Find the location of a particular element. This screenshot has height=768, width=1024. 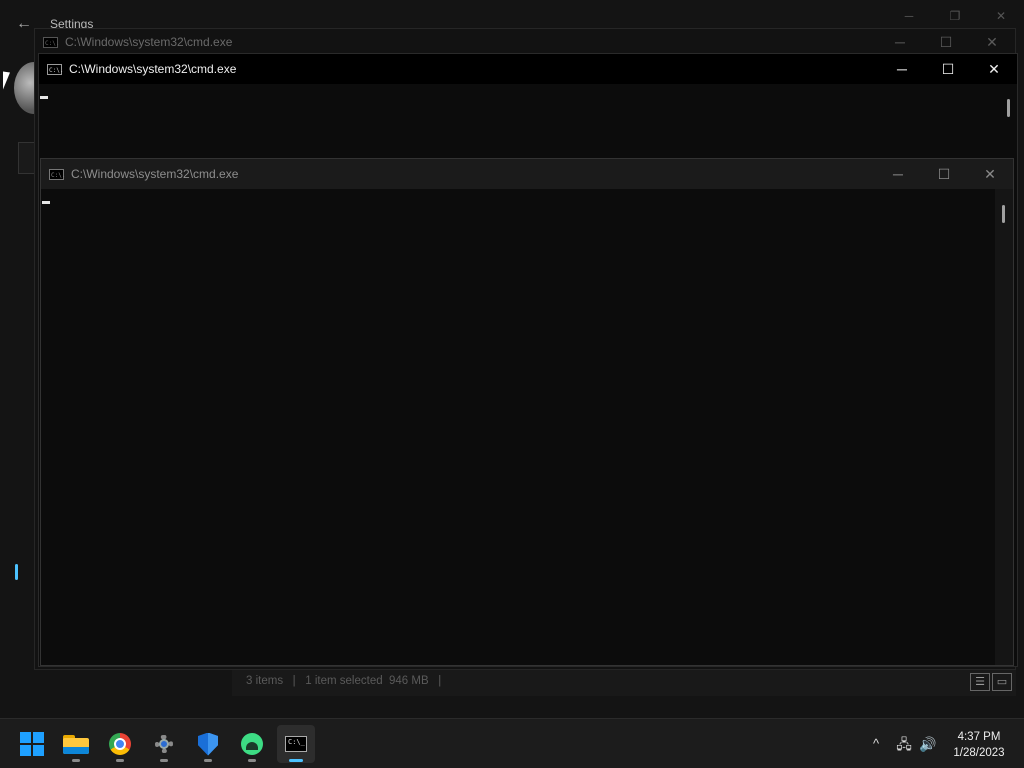

settings-window-controls: ─ ❐ ✕ is located at coordinates (955, 16).